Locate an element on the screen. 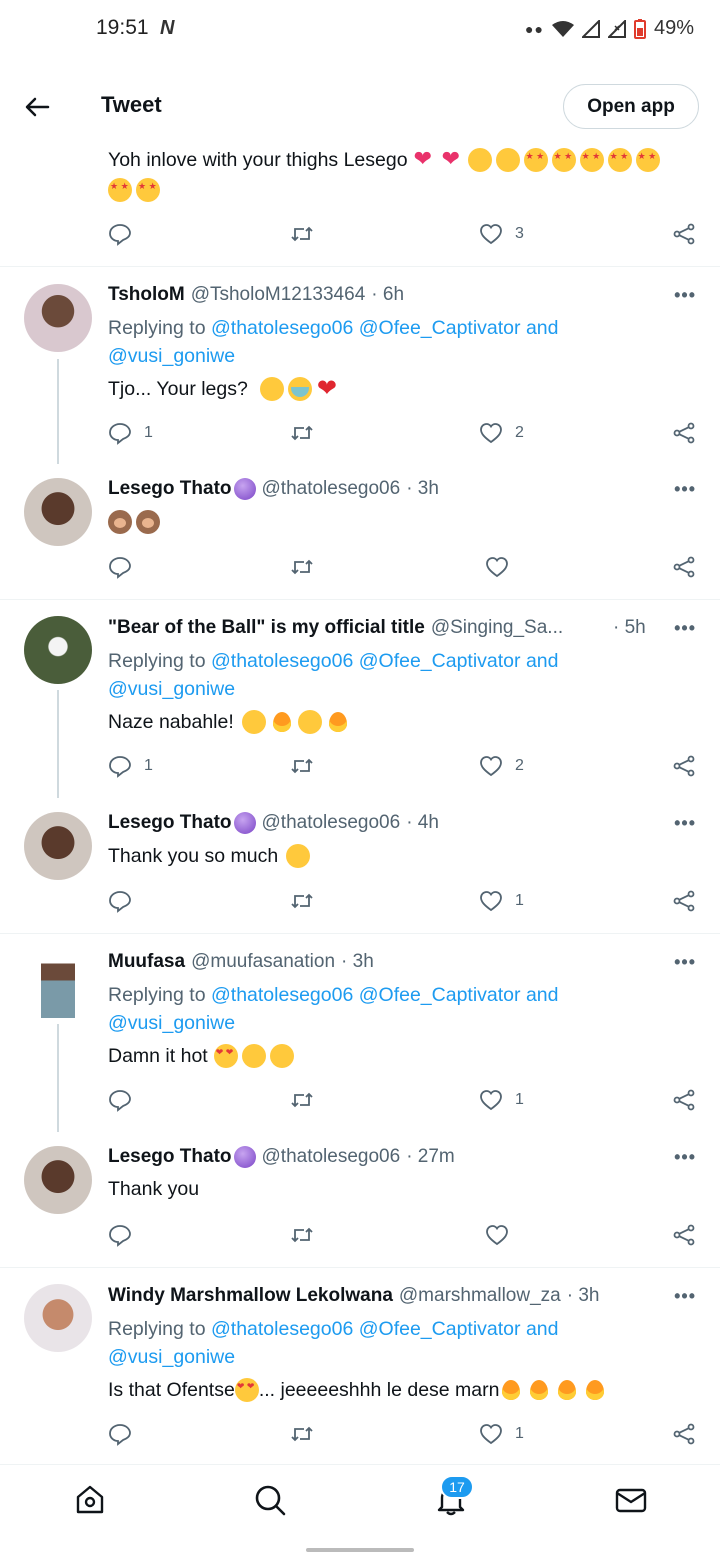 Image resolution: width=720 pixels, height=1560 pixels. author-name: Windy Marshmallow Lekolwana is located at coordinates (250, 1296).